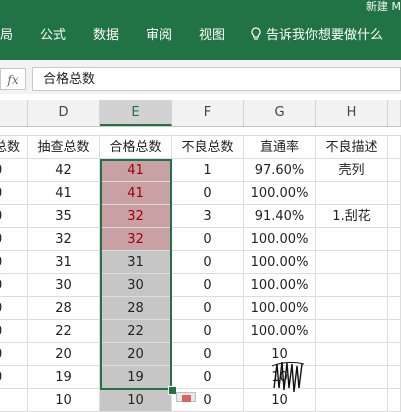 The width and height of the screenshot is (401, 412). I want to click on cell-e: 20, so click(136, 354).